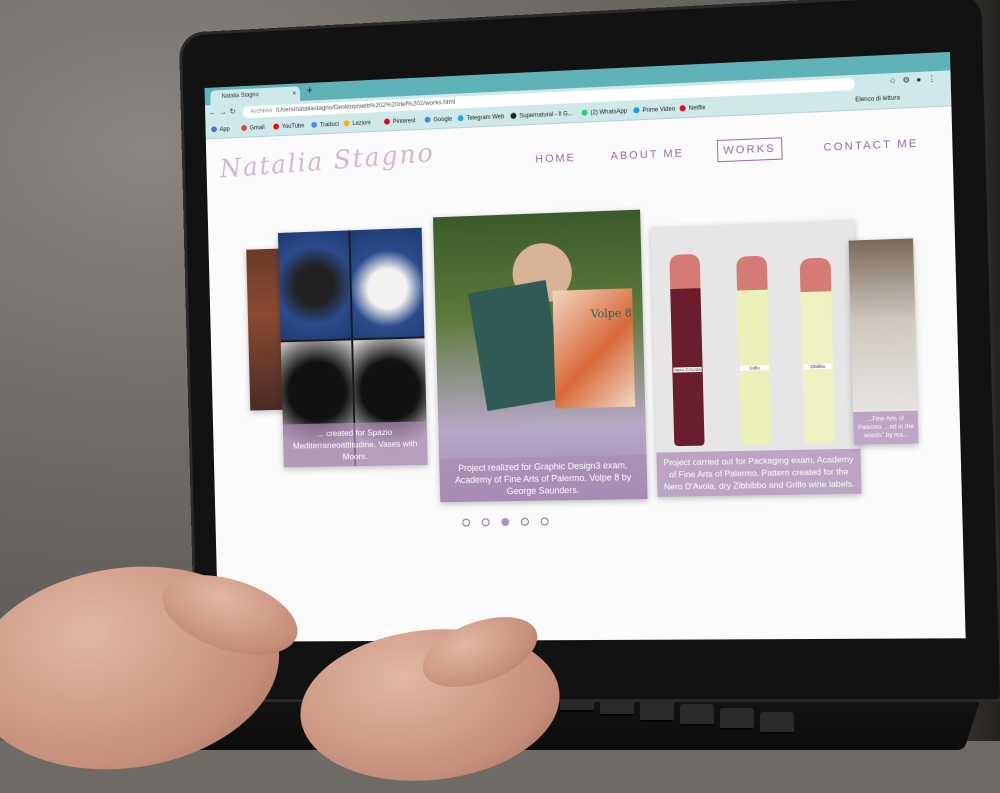 This screenshot has height=793, width=1000. Describe the element at coordinates (224, 129) in the screenshot. I see `bookmark-label: App` at that location.